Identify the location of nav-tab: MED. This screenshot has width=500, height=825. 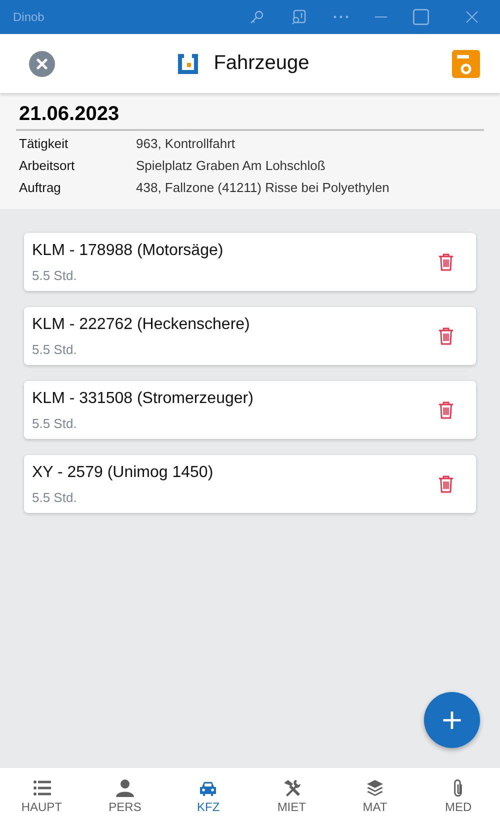
(458, 796).